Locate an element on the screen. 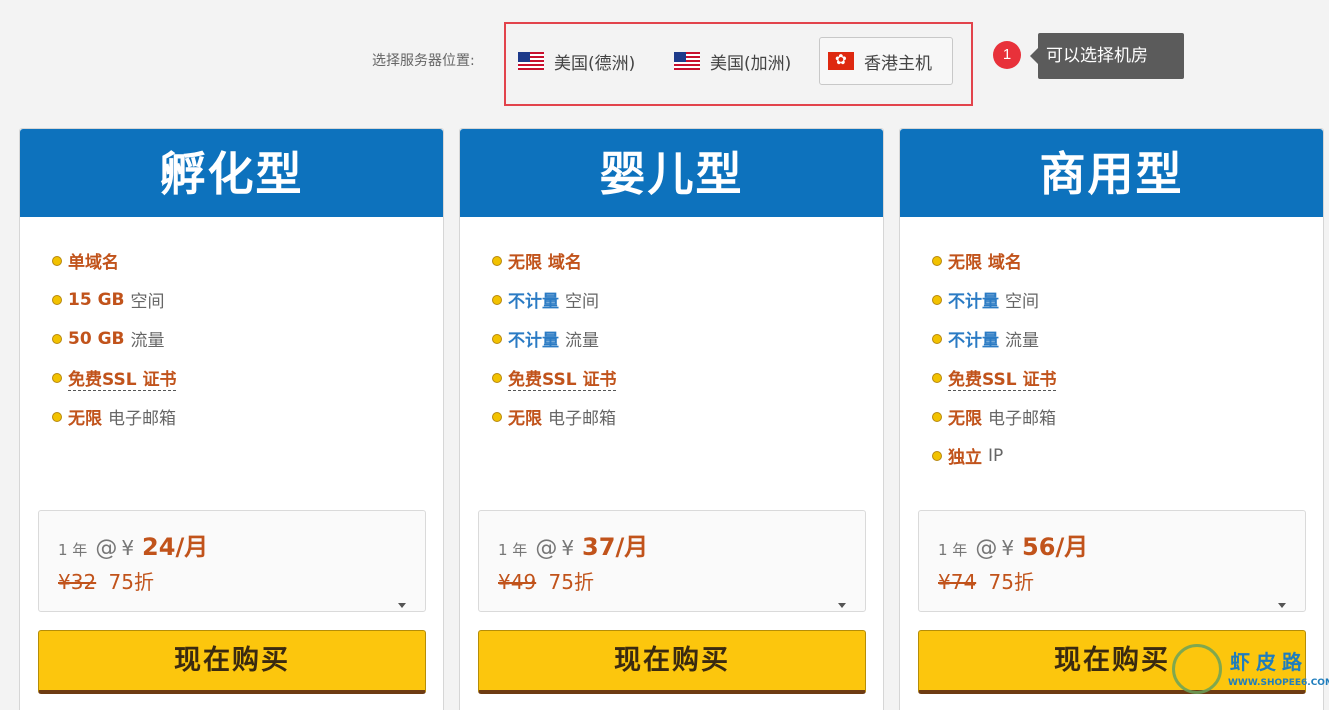  billing-term-select: 1 年 @ ¥ 24/月 ¥32 75折 is located at coordinates (232, 561).